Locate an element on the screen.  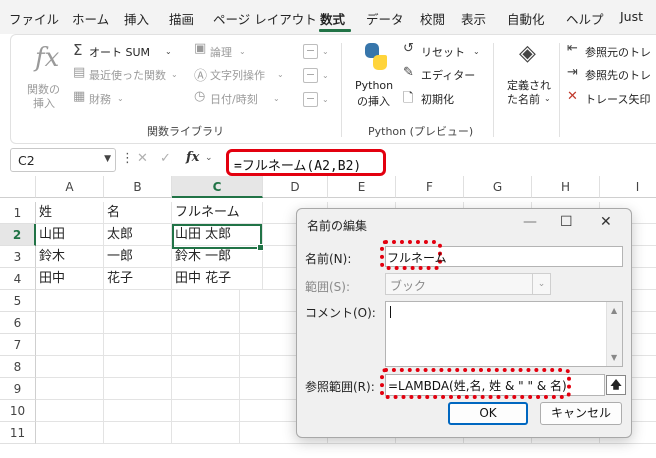
trace-dependents-icon: ⇥ is located at coordinates (572, 72).